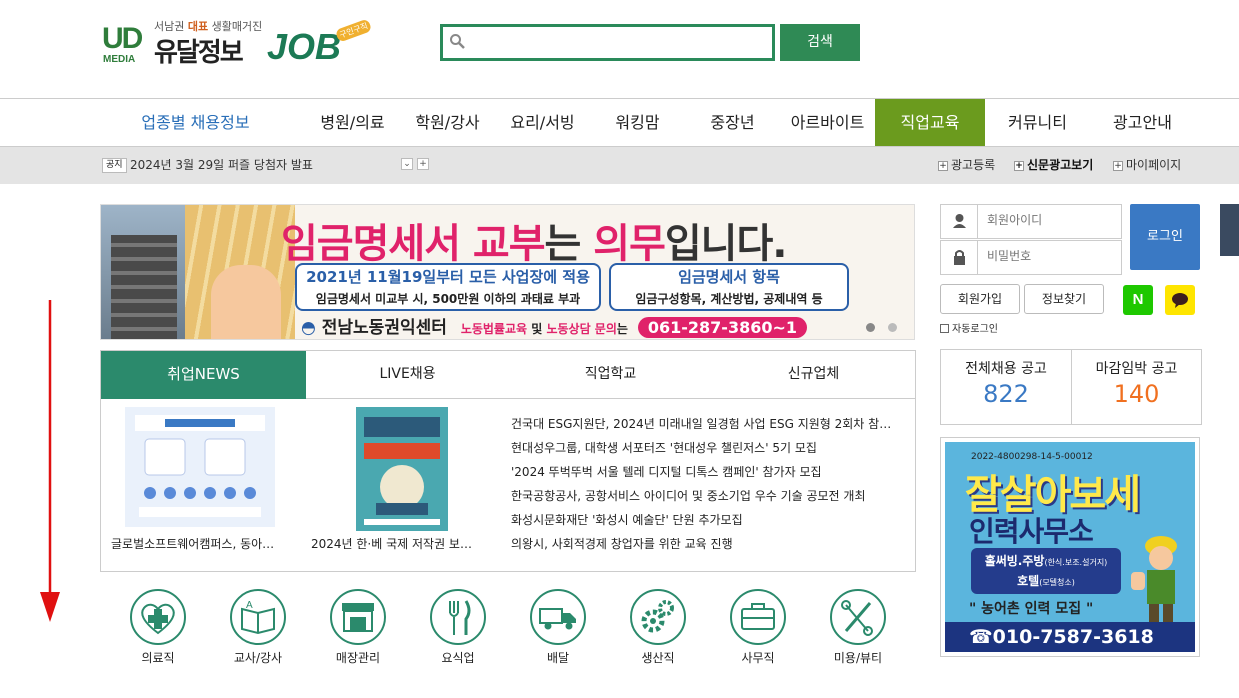 The image size is (1239, 698). Describe the element at coordinates (258, 658) in the screenshot. I see `category-label: 교사/강사` at that location.